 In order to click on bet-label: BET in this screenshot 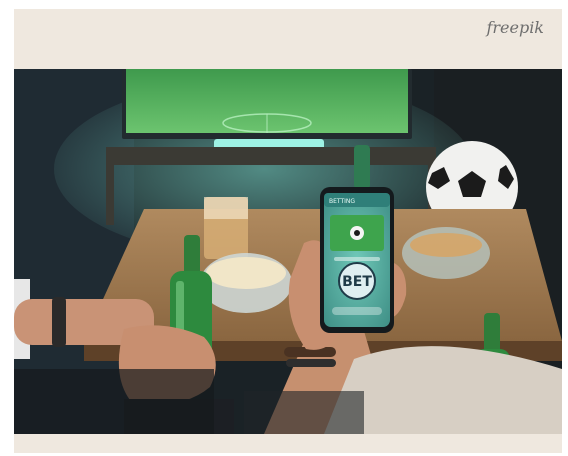, I will do `click(357, 282)`.